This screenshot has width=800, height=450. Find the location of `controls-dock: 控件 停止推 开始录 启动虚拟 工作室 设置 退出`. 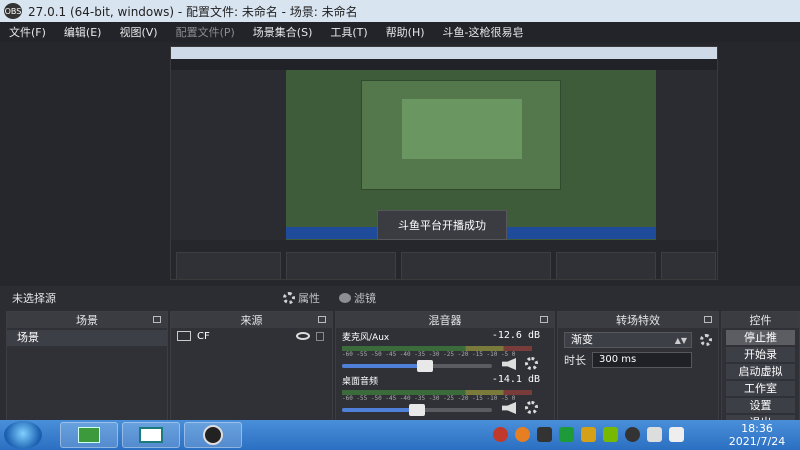

controls-dock: 控件 停止推 开始录 启动虚拟 工作室 设置 退出 is located at coordinates (760, 370).